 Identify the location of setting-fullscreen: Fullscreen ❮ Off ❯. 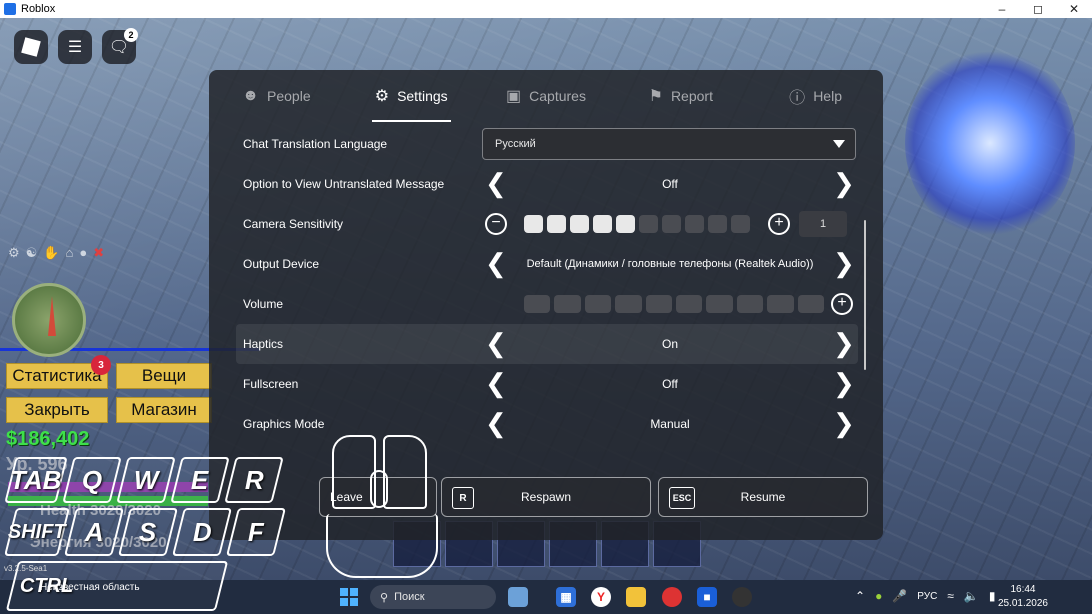
(549, 383).